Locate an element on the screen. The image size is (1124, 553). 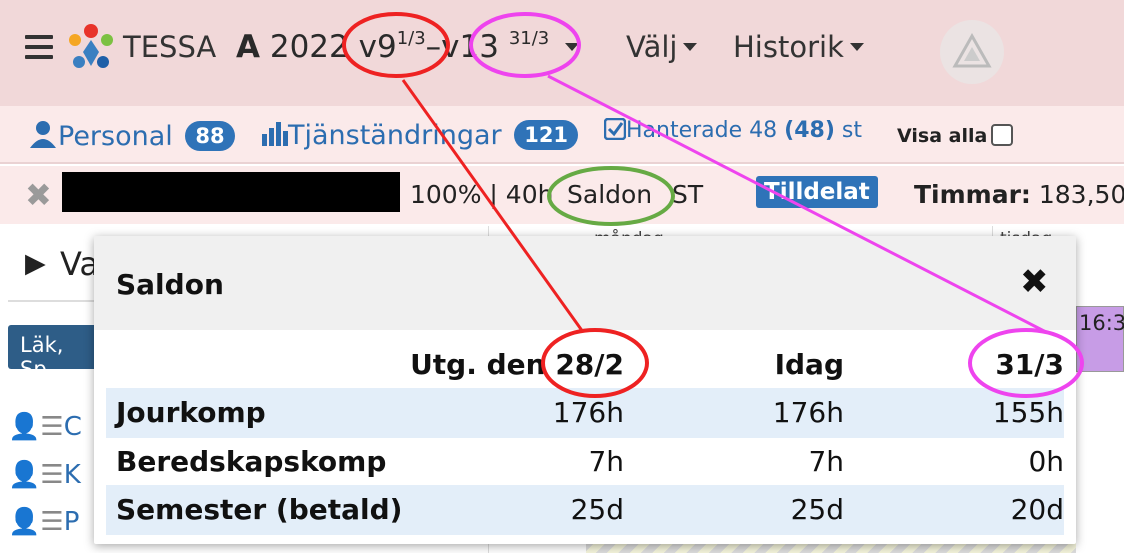
show-all-toggle: Visa alla is located at coordinates (955, 135).